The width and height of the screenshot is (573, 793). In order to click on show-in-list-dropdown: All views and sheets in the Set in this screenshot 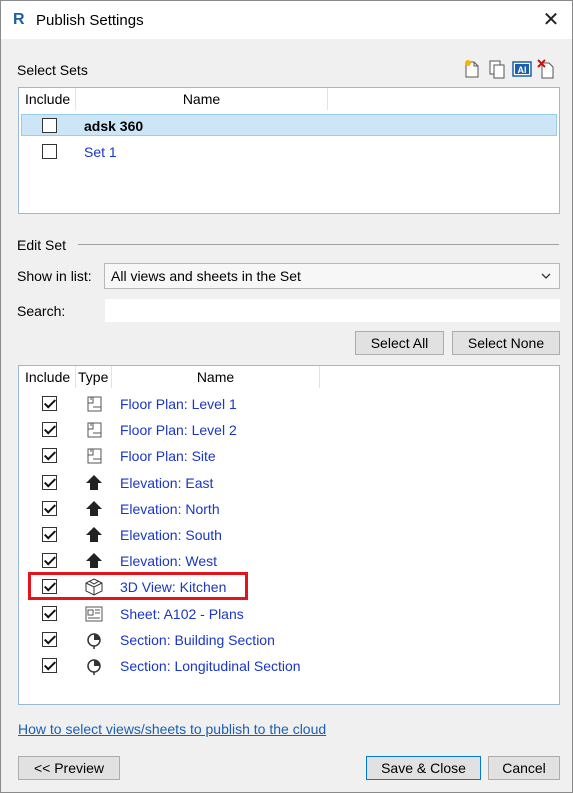, I will do `click(332, 276)`.